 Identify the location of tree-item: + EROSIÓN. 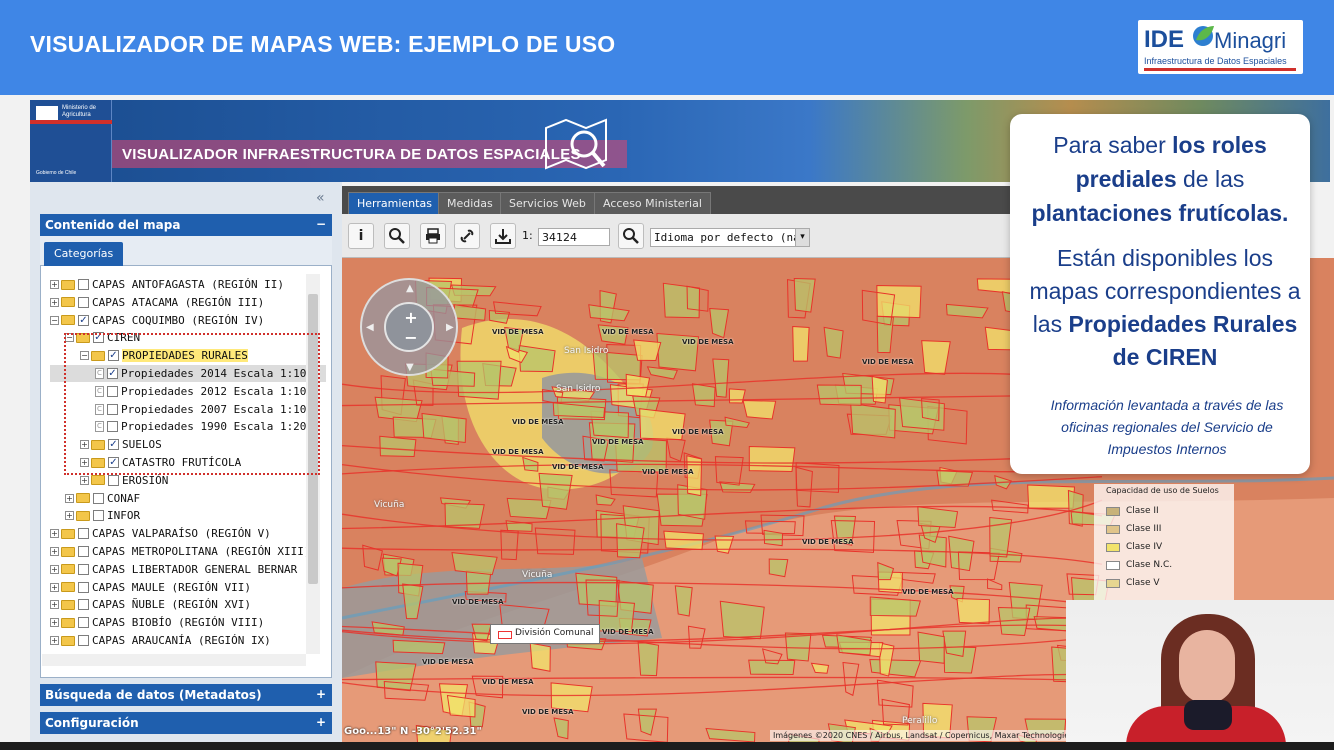
(188, 480).